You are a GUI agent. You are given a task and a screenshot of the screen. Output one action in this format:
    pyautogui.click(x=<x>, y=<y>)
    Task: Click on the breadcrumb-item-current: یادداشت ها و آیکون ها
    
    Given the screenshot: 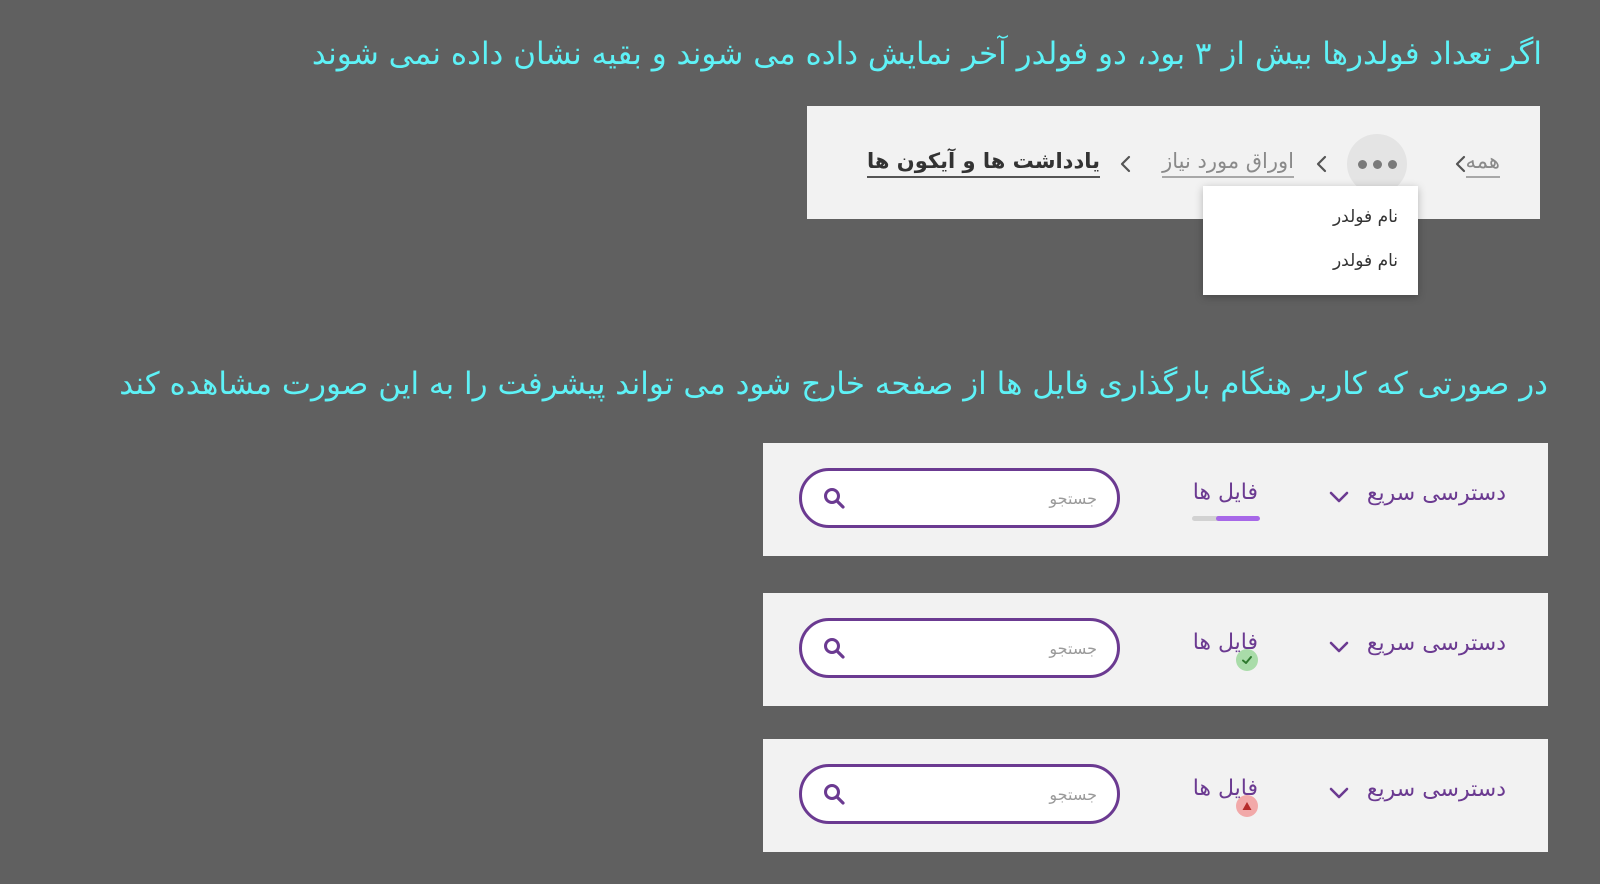 What is the action you would take?
    pyautogui.click(x=983, y=162)
    